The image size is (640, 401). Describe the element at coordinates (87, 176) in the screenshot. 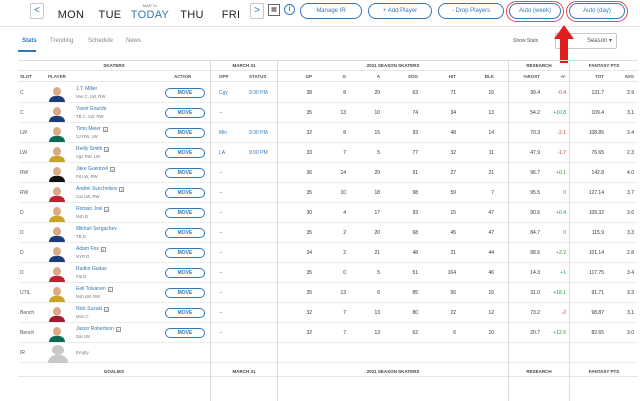

I see `player-team-positions: Pit LW, RW` at that location.